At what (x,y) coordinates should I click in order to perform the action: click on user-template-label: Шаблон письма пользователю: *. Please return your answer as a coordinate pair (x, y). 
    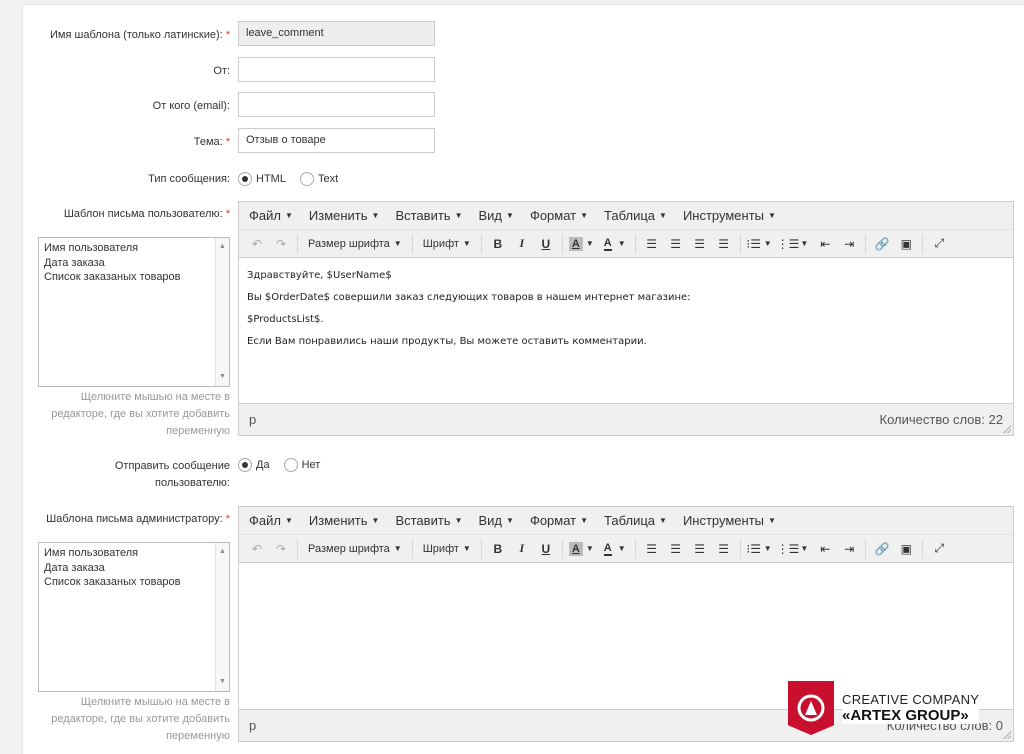
    Looking at the image, I should click on (146, 214).